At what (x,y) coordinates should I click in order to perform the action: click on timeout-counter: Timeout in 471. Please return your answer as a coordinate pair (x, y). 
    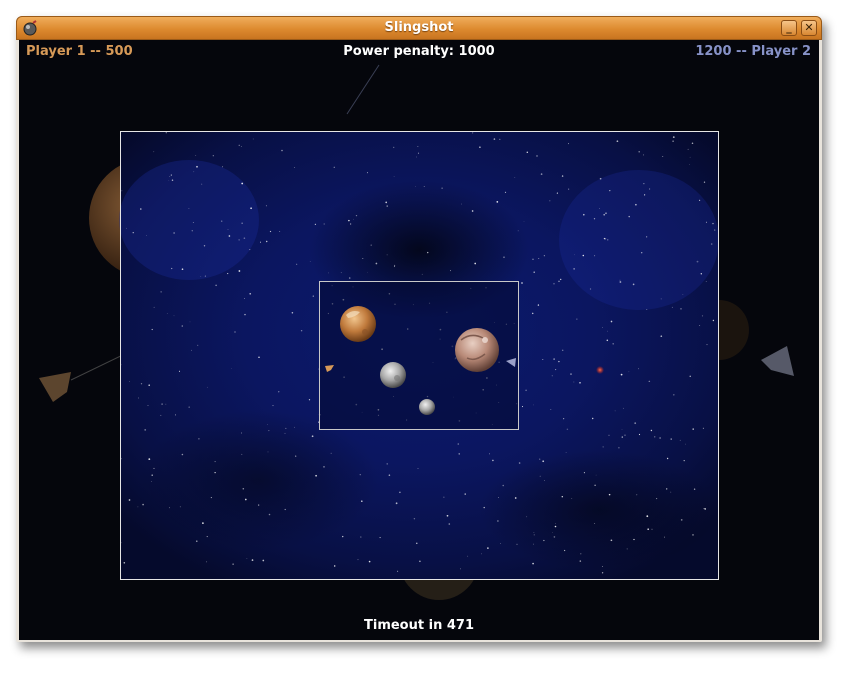
    Looking at the image, I should click on (419, 625).